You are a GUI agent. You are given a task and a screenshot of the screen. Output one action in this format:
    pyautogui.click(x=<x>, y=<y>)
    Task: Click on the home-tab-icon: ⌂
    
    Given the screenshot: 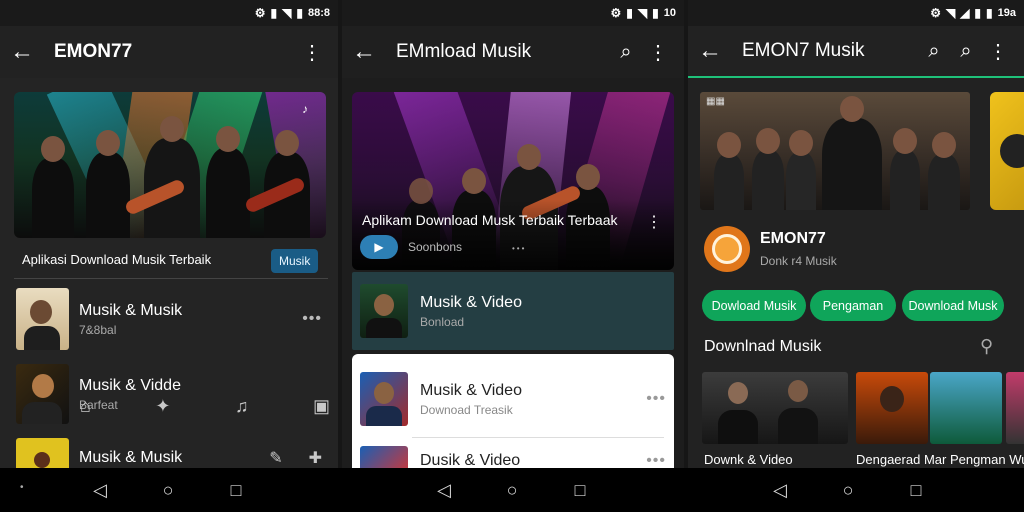 What is the action you would take?
    pyautogui.click(x=85, y=406)
    